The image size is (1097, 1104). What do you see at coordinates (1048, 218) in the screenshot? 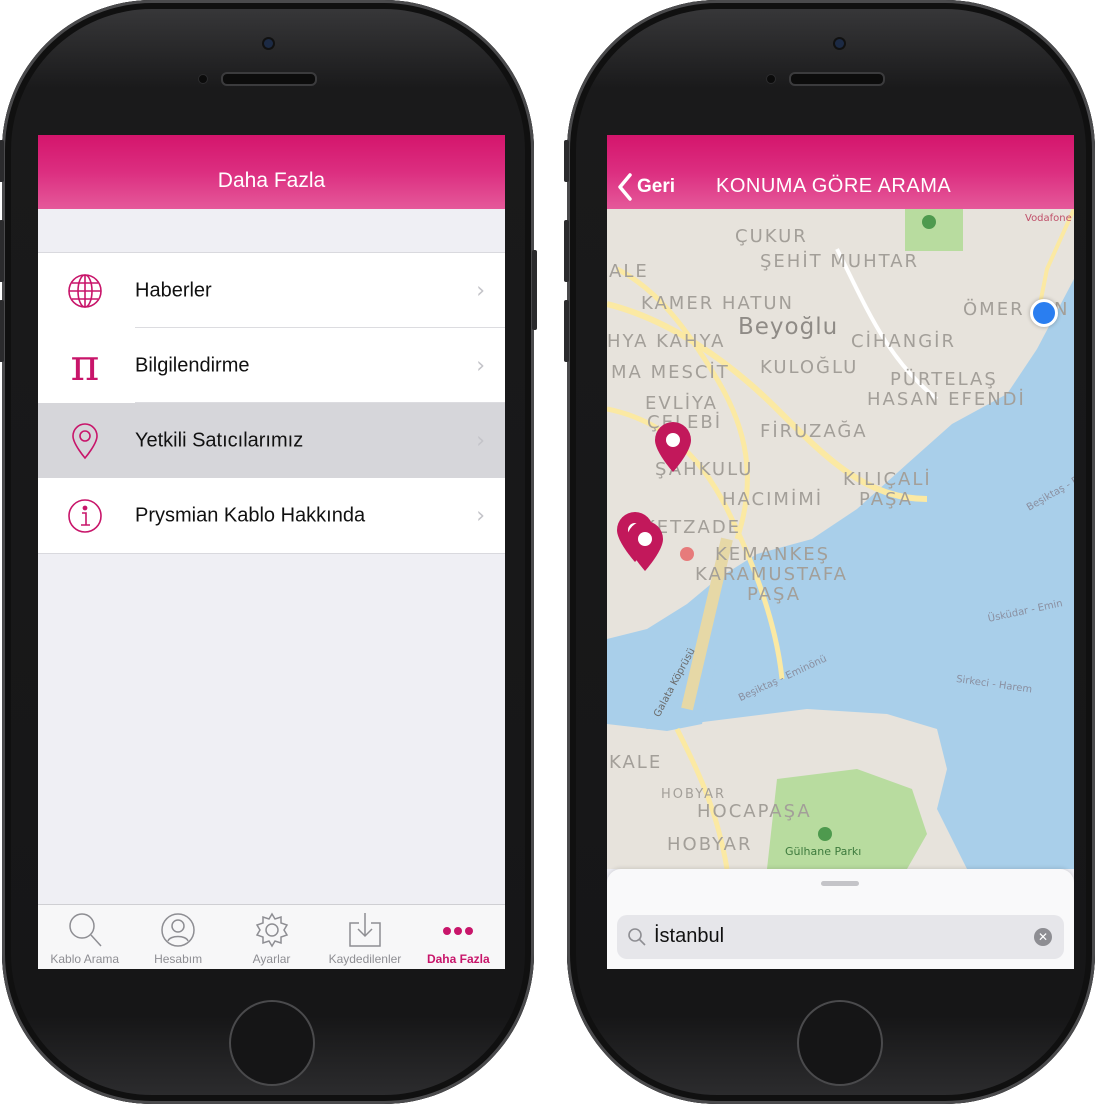
I see `poi-label: Vodafone` at bounding box center [1048, 218].